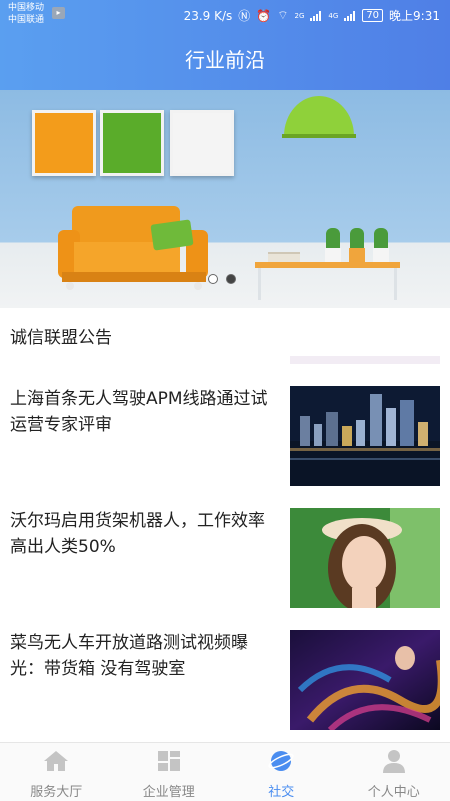 The width and height of the screenshot is (450, 801). I want to click on alarm-icon: ⏰, so click(263, 16).